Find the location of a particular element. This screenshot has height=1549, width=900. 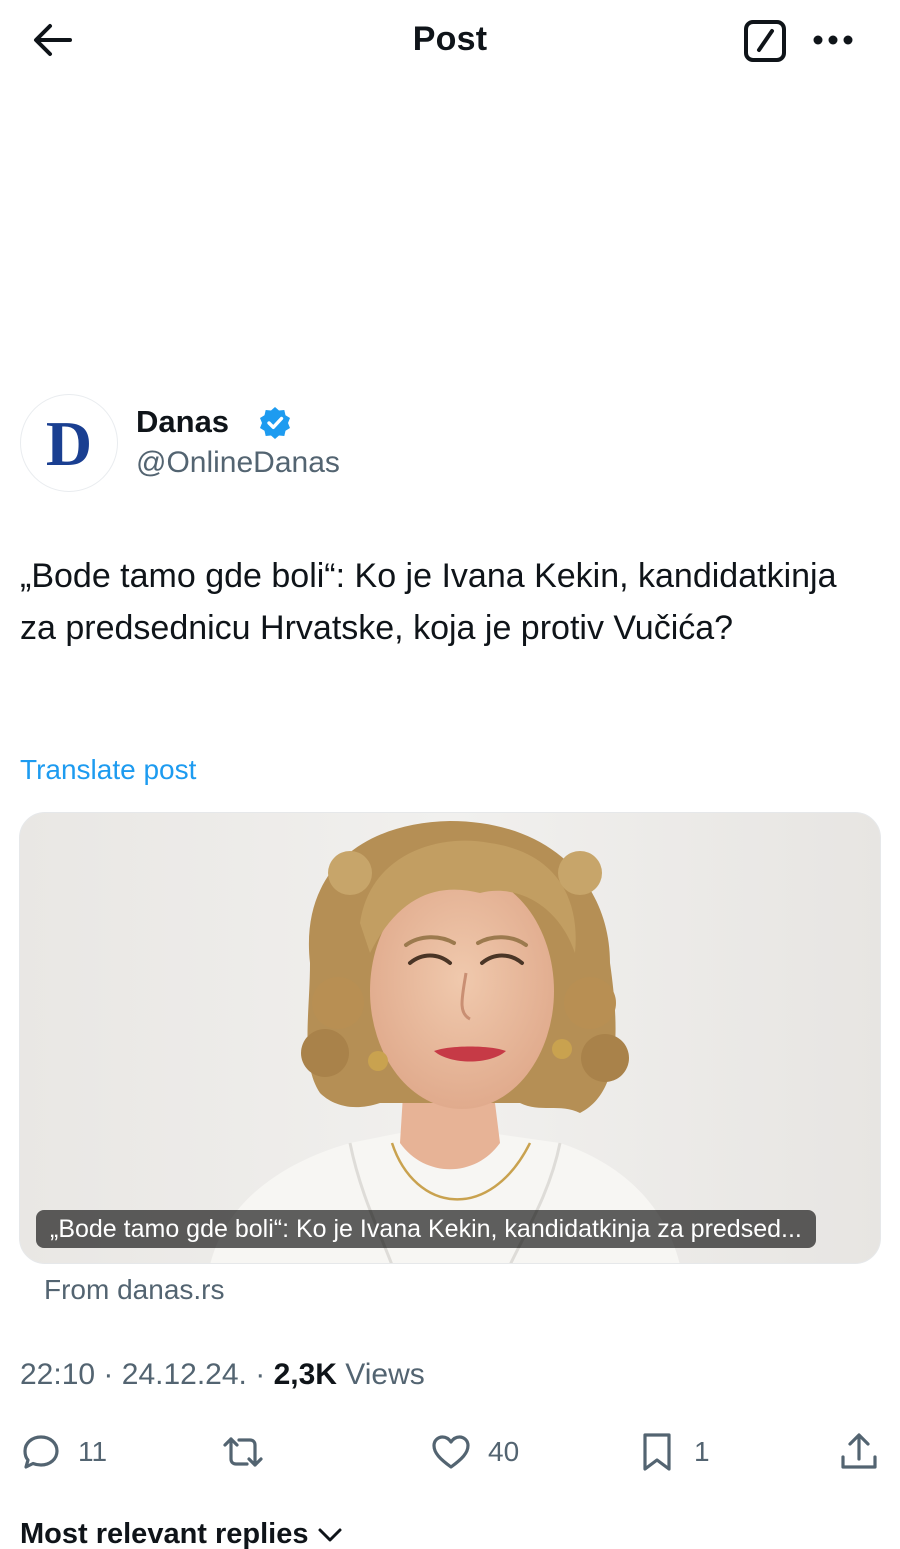

replies-sort-label: Most relevant replies is located at coordinates (164, 1533).